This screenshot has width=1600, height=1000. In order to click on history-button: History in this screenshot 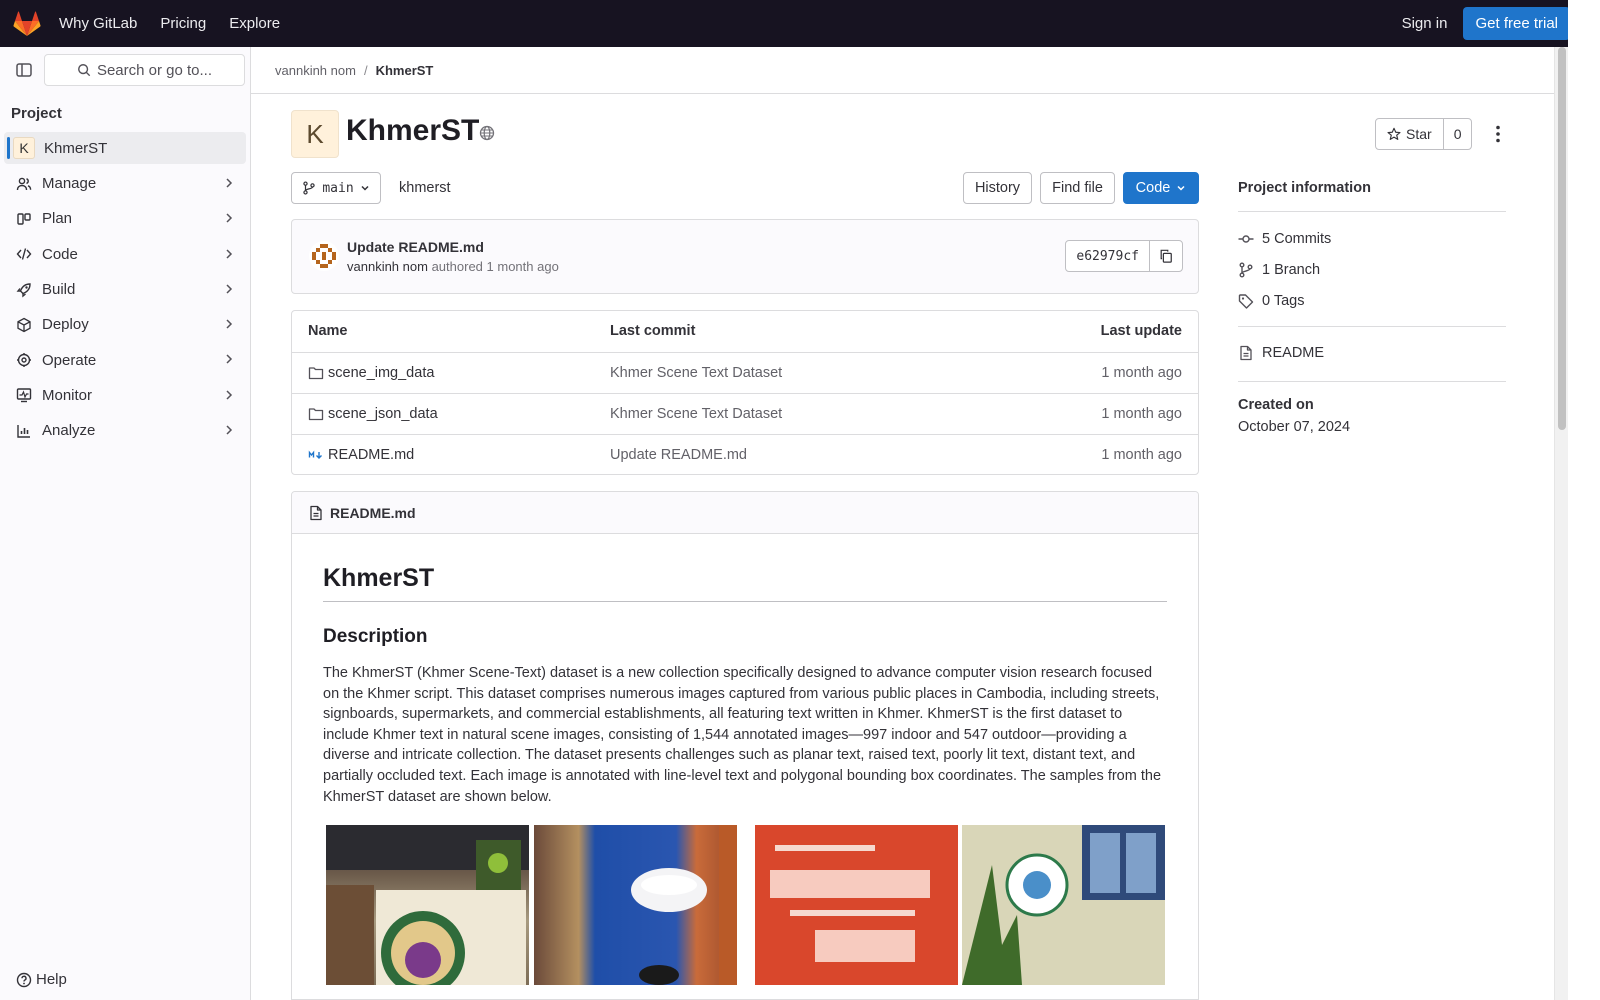, I will do `click(997, 188)`.